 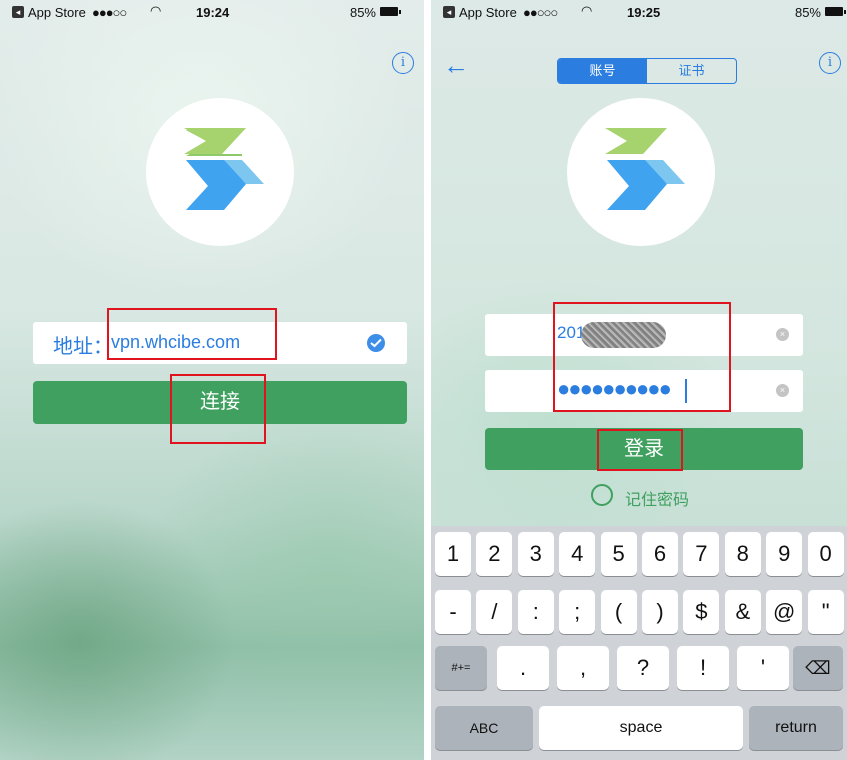 What do you see at coordinates (784, 554) in the screenshot?
I see `key-9: 9` at bounding box center [784, 554].